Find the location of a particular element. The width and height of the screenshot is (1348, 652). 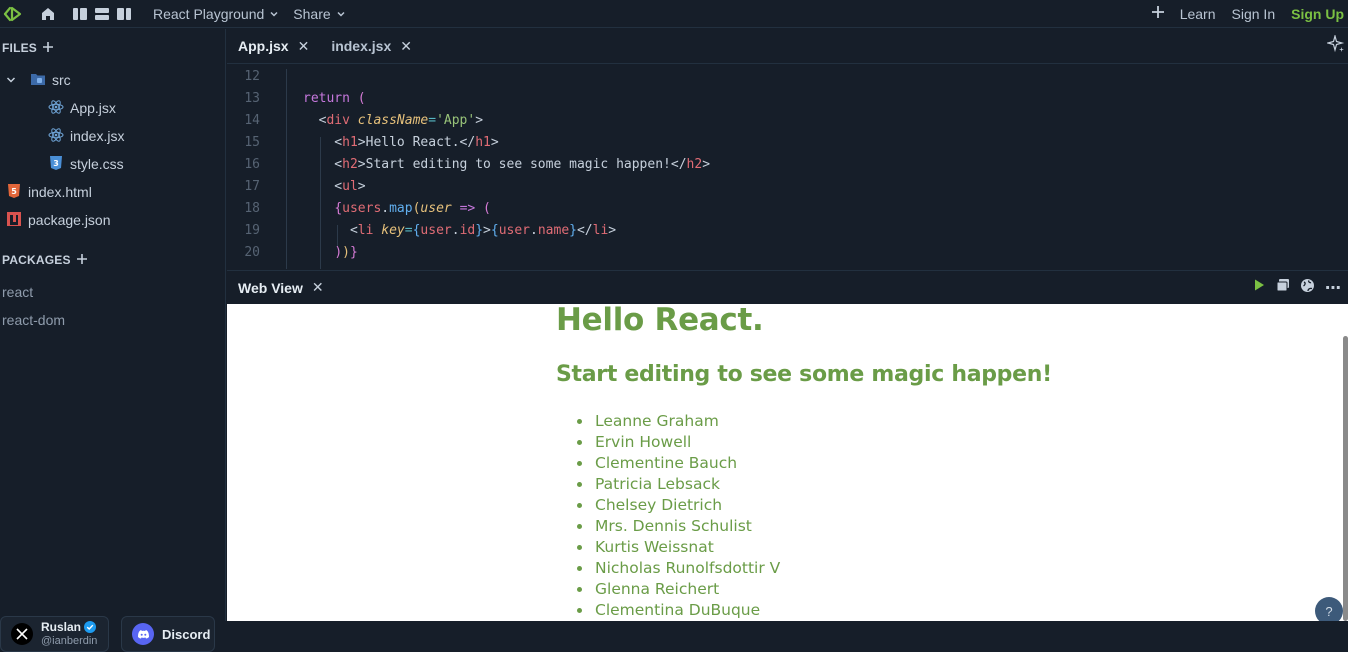

list-item: Patricia Lebsack is located at coordinates (678, 484).